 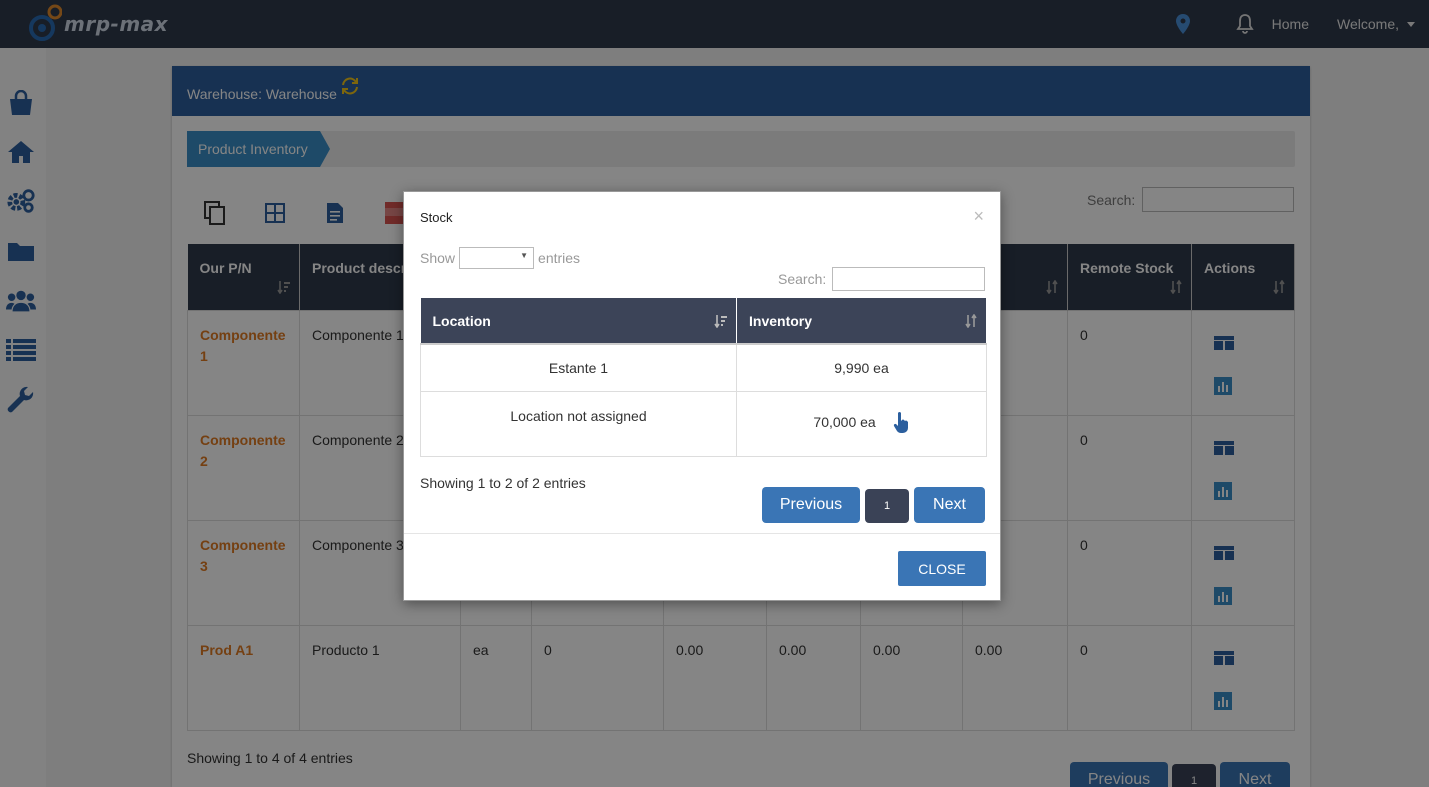 I want to click on location-cell: Estante 1, so click(x=578, y=367).